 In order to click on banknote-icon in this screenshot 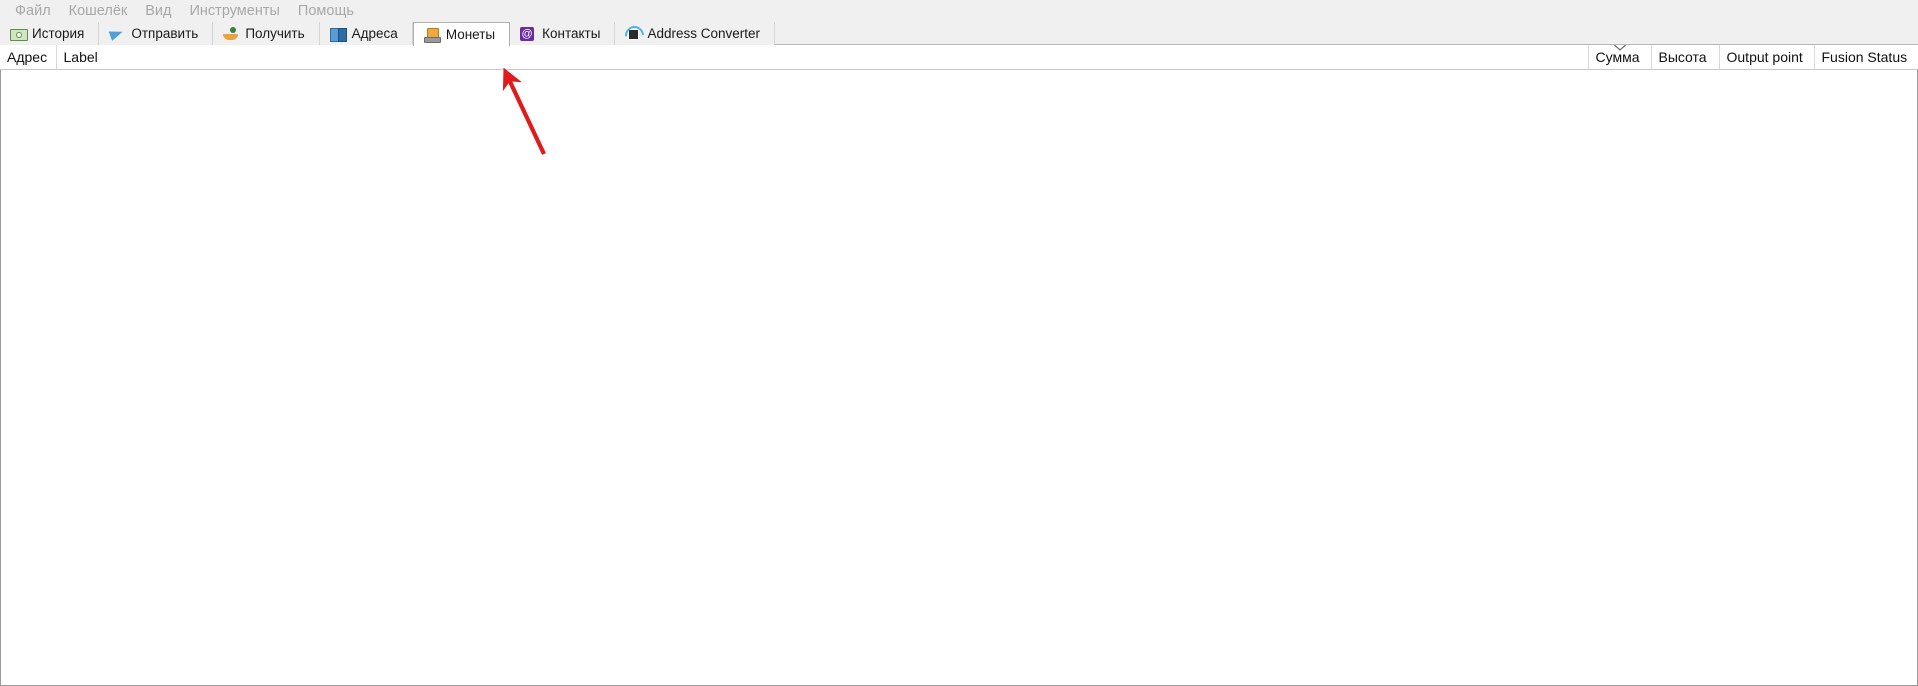, I will do `click(19, 34)`.